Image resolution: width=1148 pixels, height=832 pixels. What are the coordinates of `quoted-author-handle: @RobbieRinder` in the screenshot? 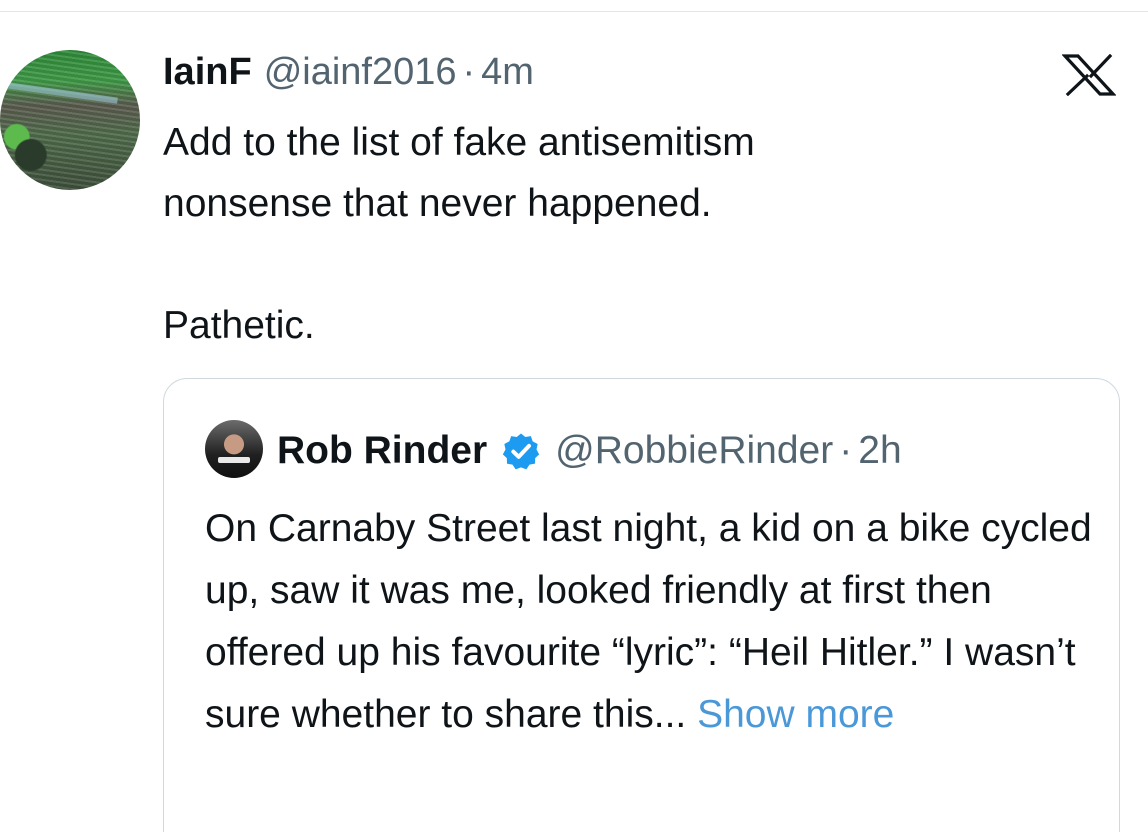 It's located at (694, 451).